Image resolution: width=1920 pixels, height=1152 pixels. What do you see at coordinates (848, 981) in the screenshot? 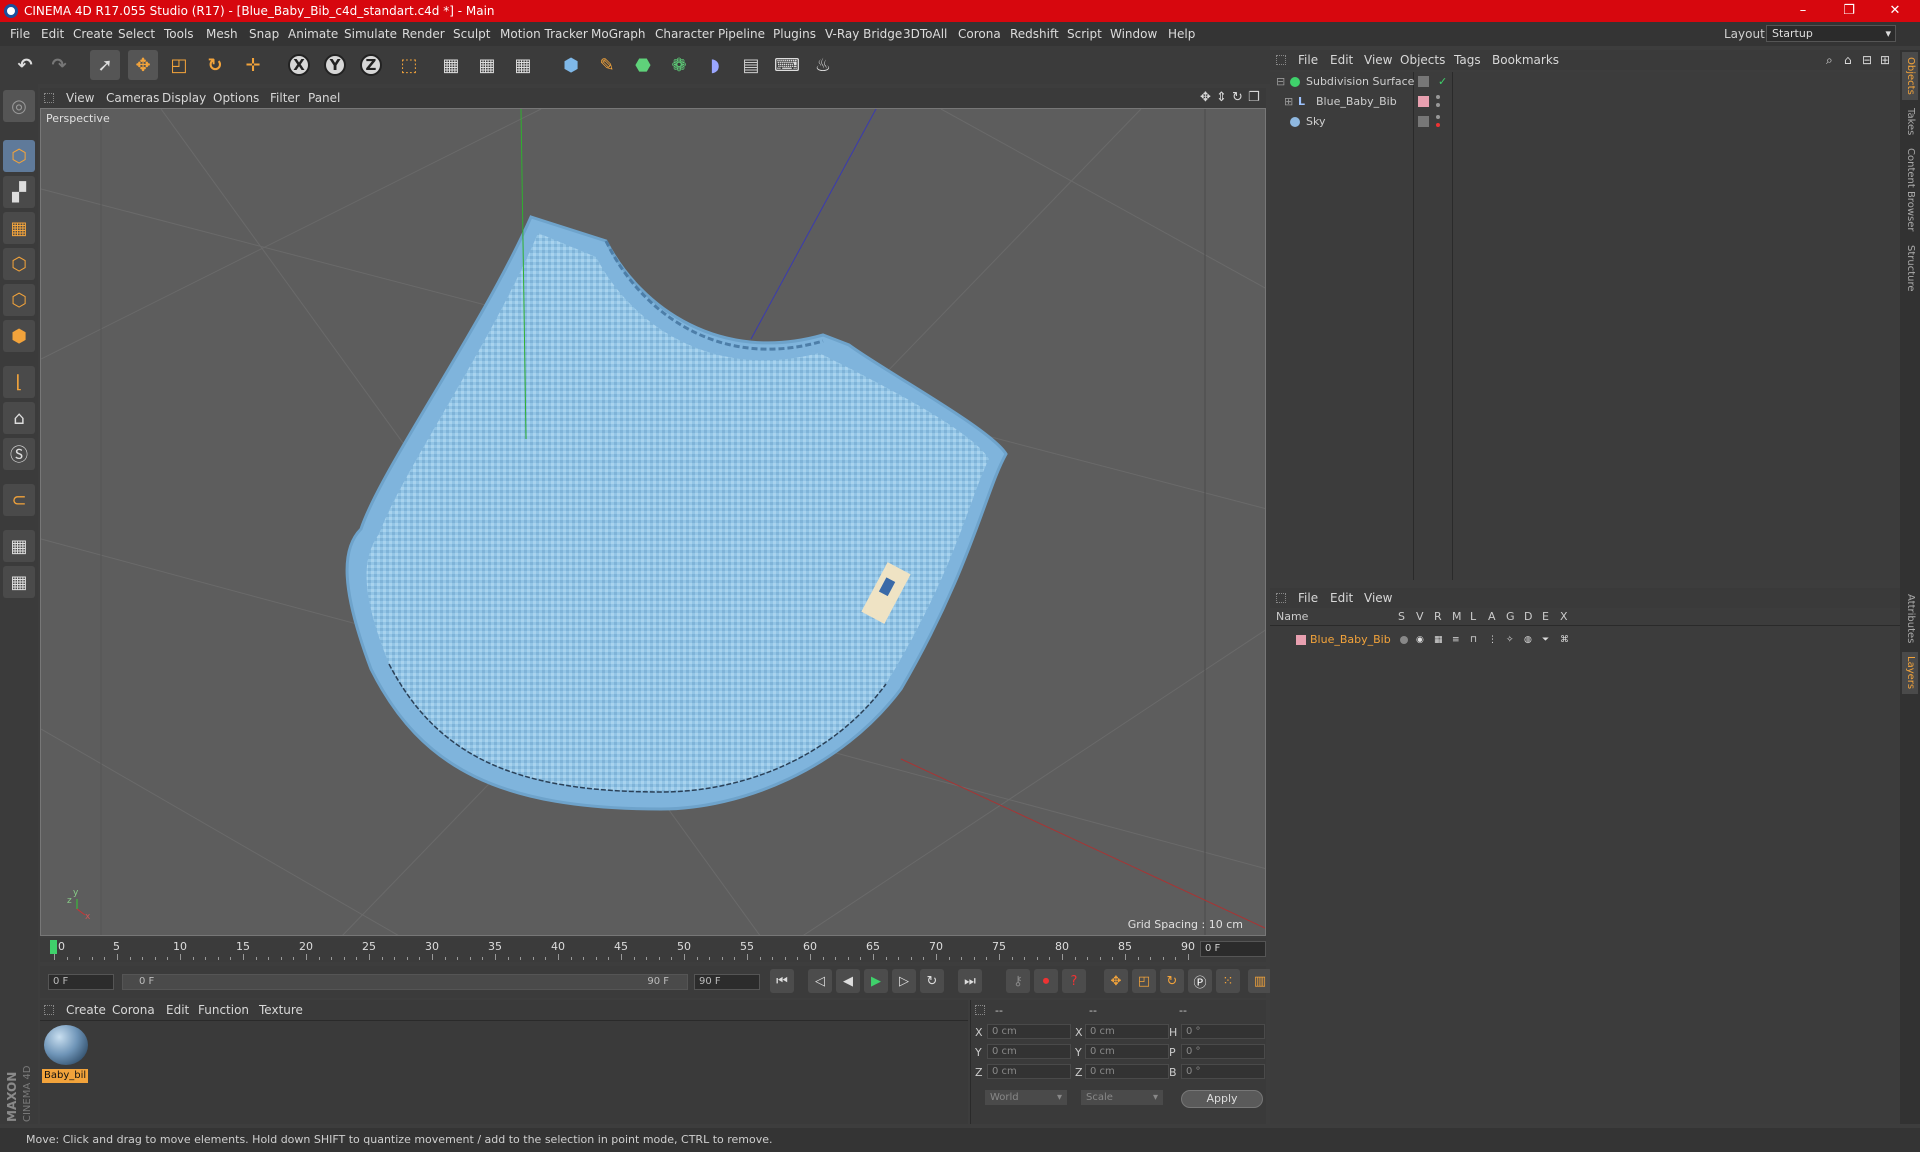
I see `prev-frame-button: ◀` at bounding box center [848, 981].